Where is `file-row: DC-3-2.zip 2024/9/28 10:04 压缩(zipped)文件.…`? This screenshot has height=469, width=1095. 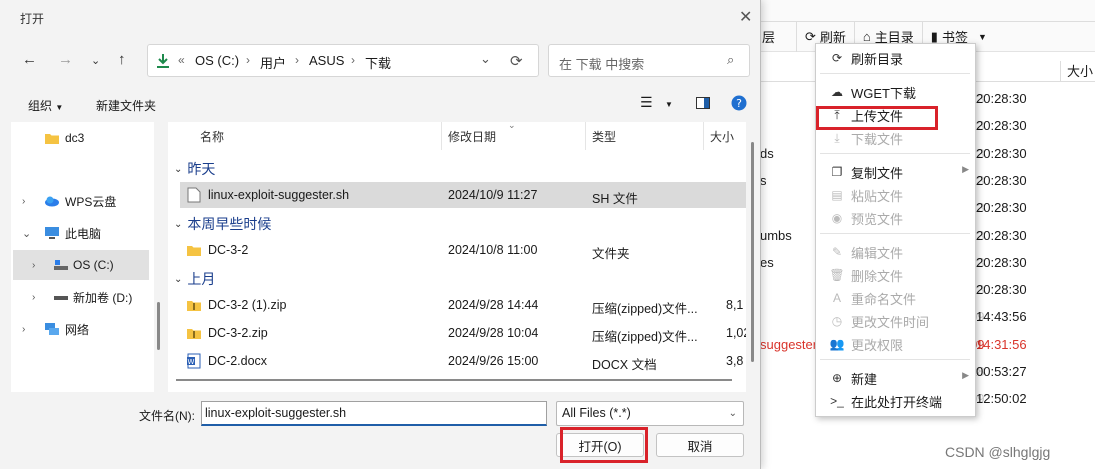 file-row: DC-3-2.zip 2024/9/28 10:04 压缩(zipped)文件.… is located at coordinates (468, 333).